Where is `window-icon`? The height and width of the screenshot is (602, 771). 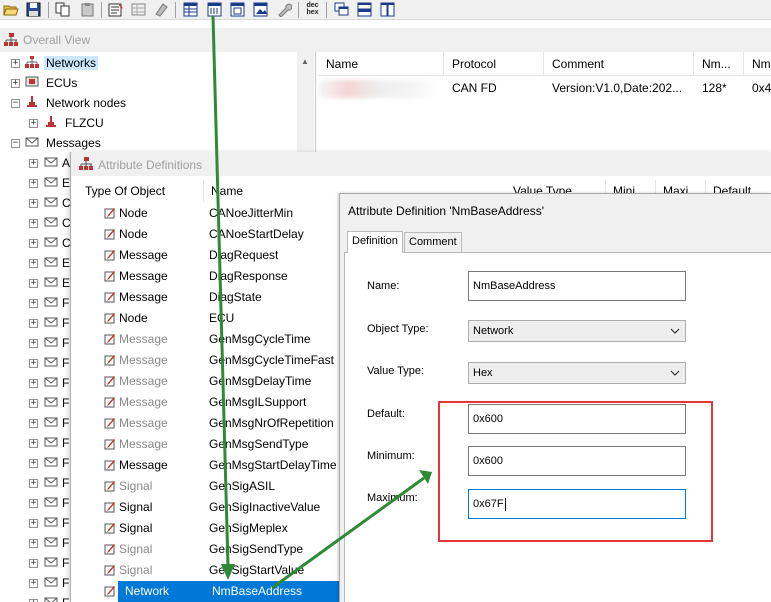 window-icon is located at coordinates (238, 9).